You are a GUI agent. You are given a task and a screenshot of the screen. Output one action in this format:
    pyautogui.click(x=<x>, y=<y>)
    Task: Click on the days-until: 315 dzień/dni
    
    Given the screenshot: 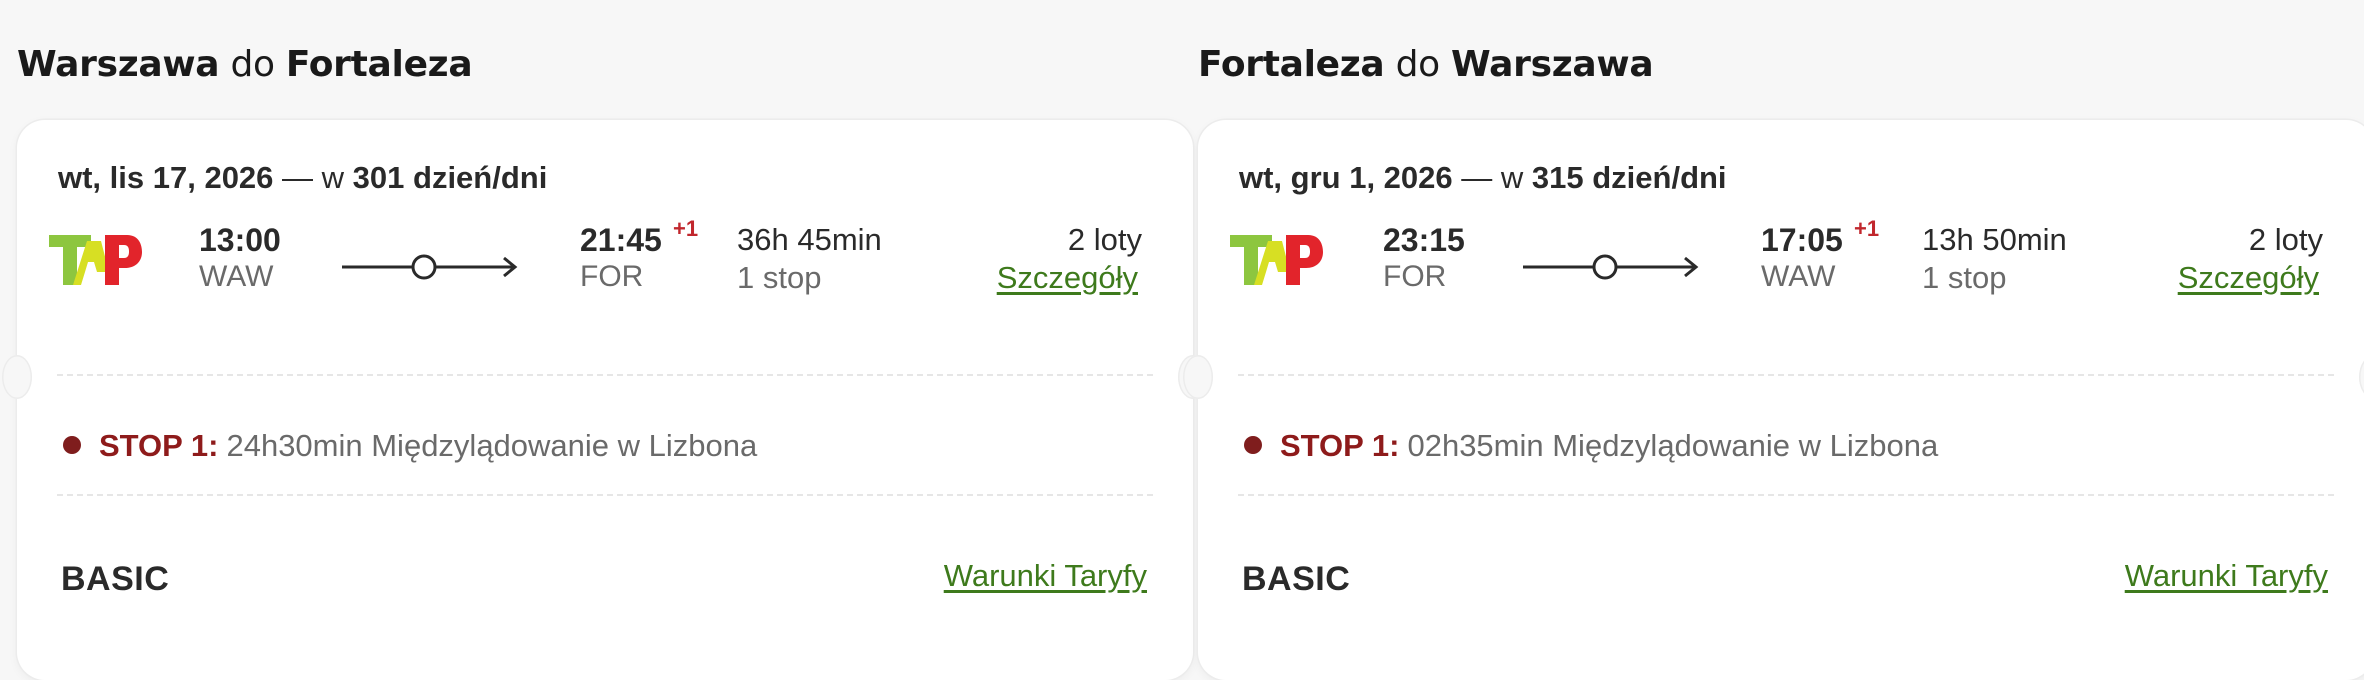 What is the action you would take?
    pyautogui.click(x=1629, y=177)
    